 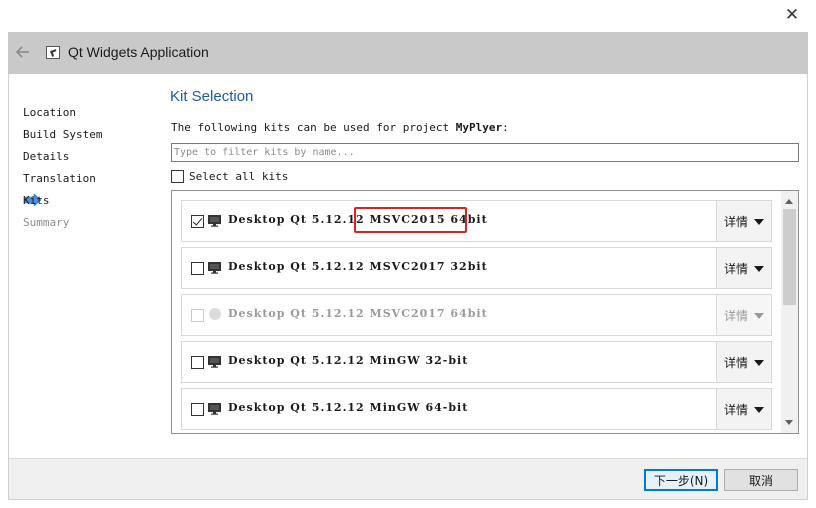 I want to click on annotation-highlight-box, so click(x=410, y=220).